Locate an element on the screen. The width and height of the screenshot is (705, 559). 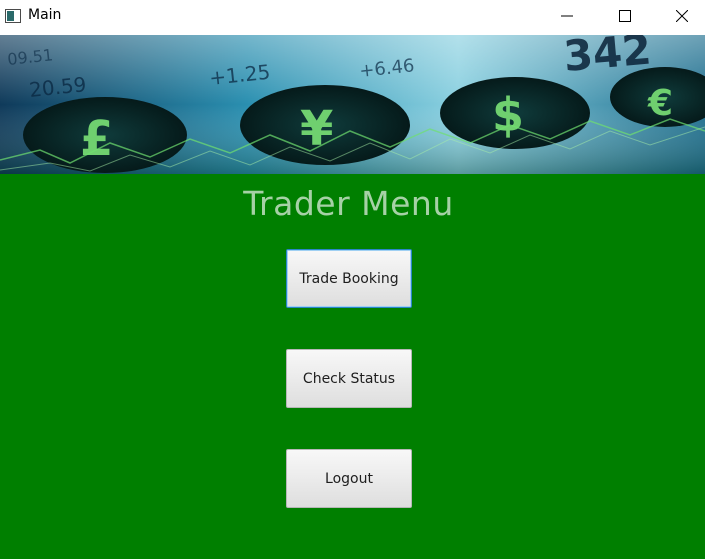
maximize-button is located at coordinates (625, 16).